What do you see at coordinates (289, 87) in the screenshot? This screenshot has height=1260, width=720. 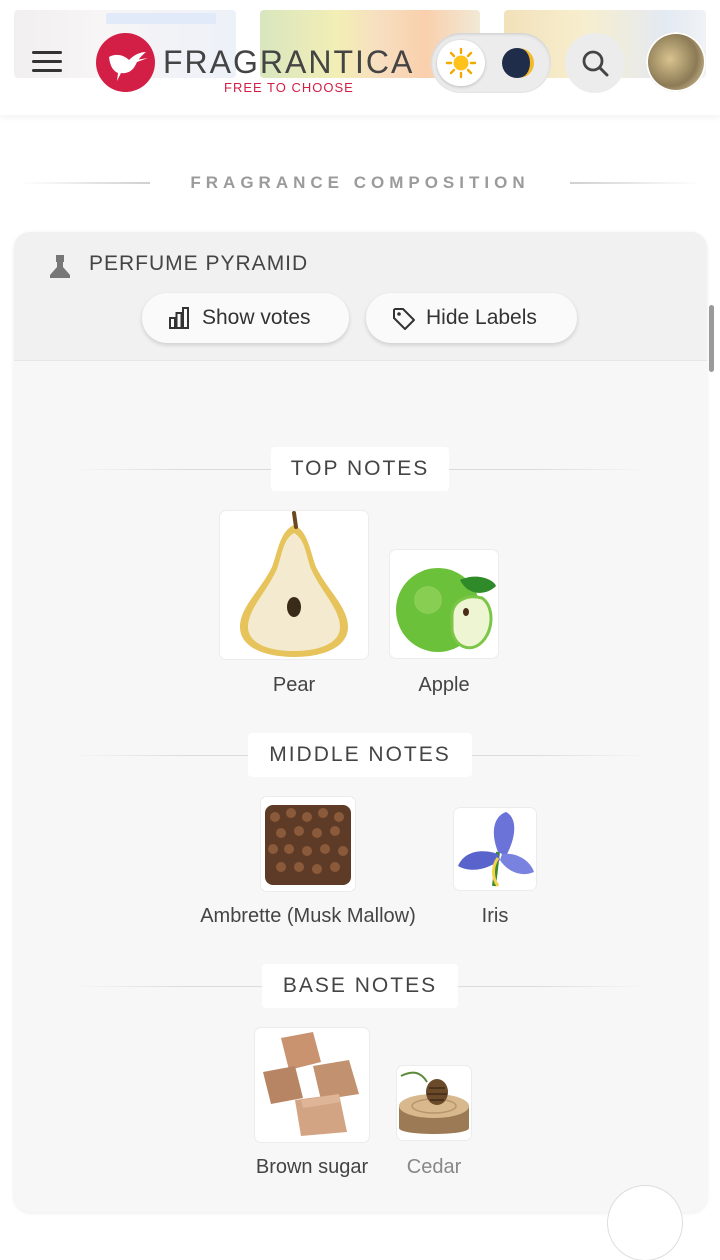 I see `brand-tagline: FREE TO CHOOSE` at bounding box center [289, 87].